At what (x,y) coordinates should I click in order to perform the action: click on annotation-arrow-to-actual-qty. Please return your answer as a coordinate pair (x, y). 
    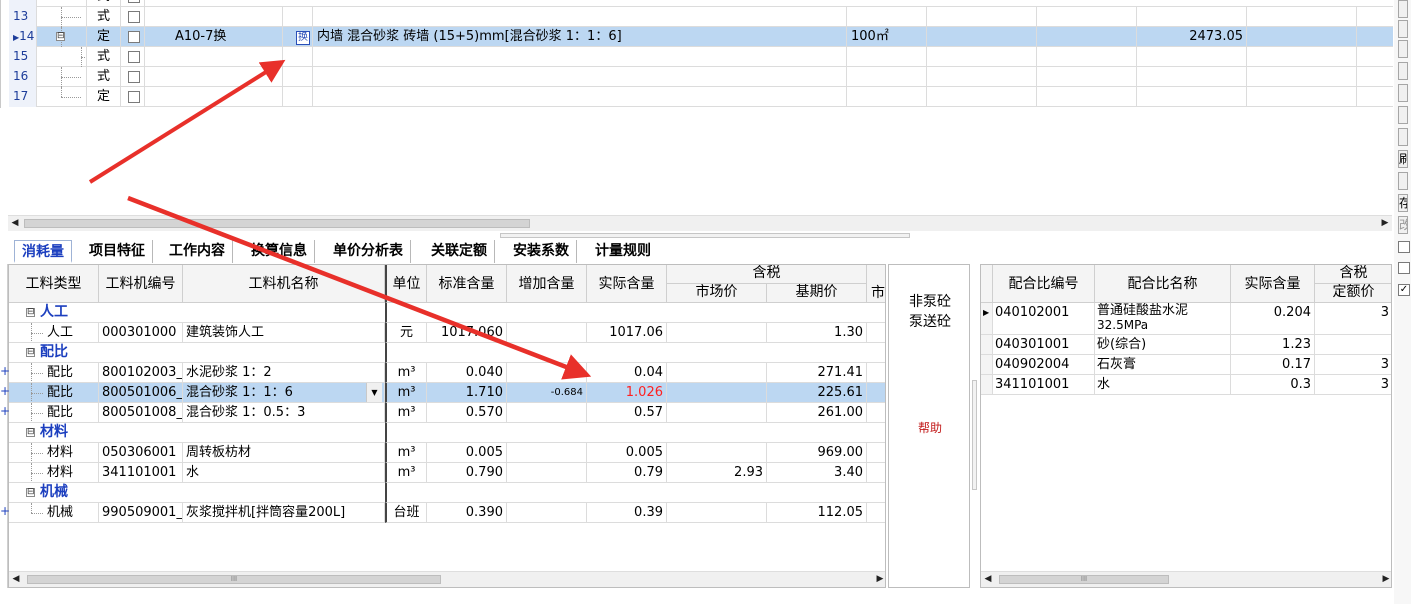
    Looking at the image, I should click on (359, 287).